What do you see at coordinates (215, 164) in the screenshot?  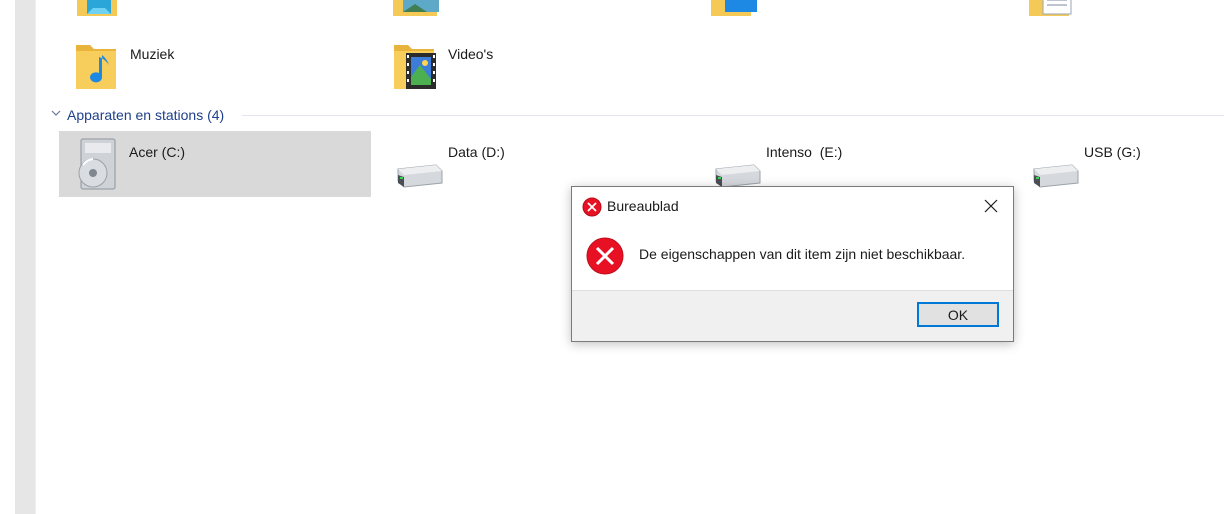 I see `drive-item-c: Acer (C:)` at bounding box center [215, 164].